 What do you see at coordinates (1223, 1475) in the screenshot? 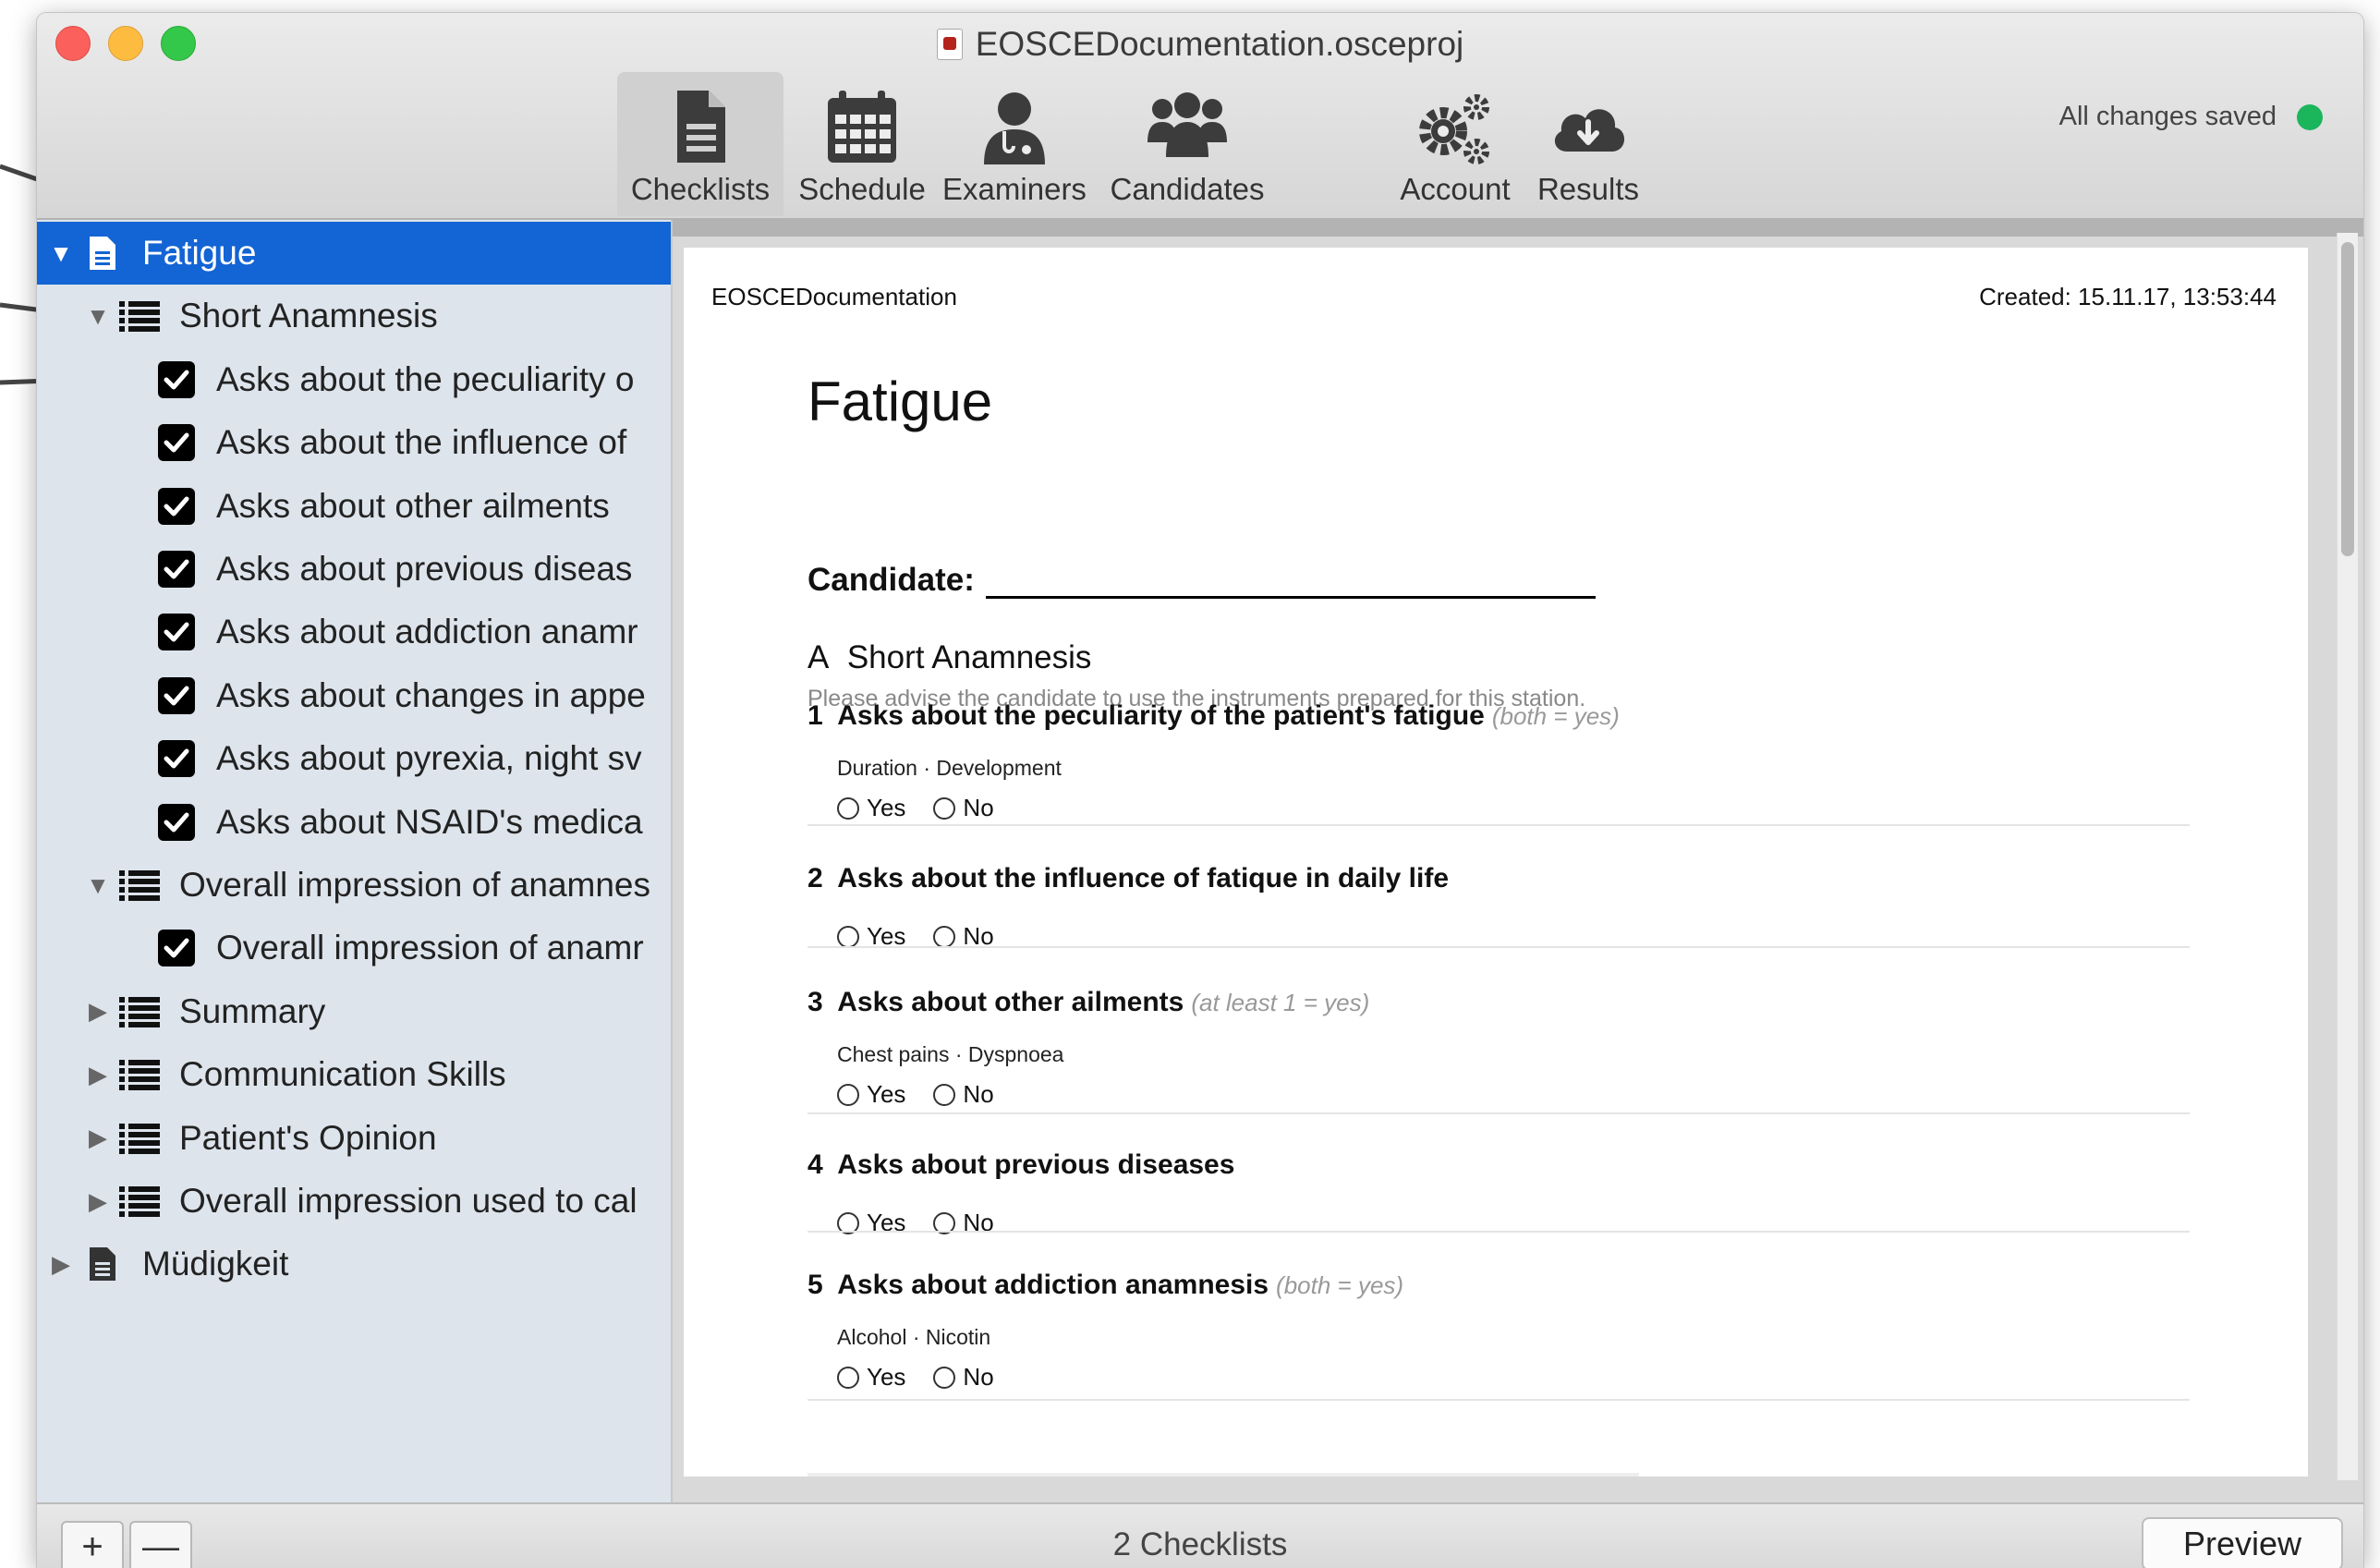
I see `next-question-cutoff` at bounding box center [1223, 1475].